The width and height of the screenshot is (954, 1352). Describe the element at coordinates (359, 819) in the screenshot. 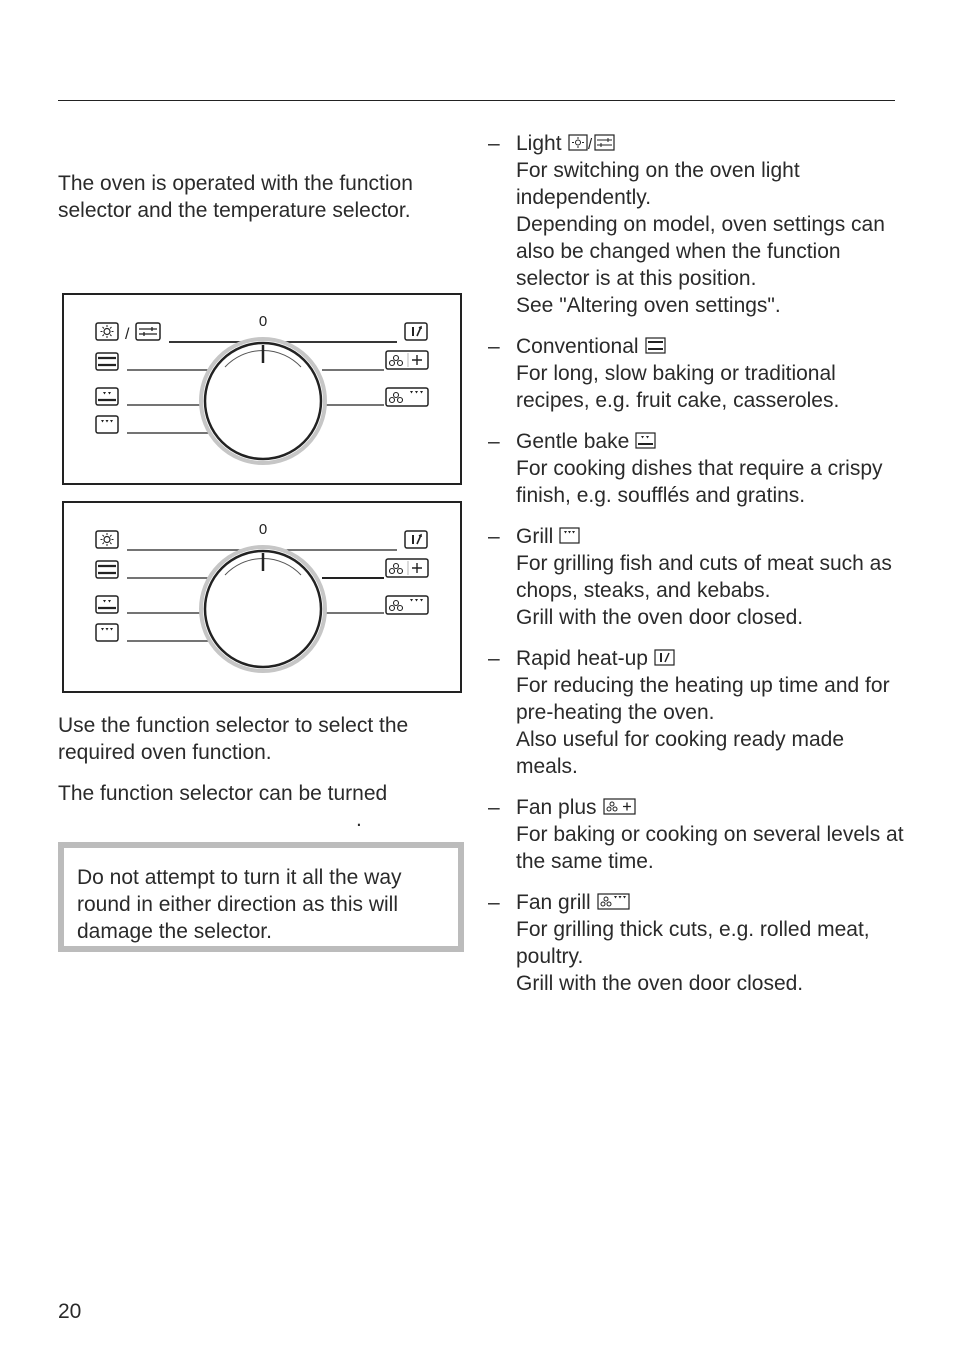

I see `trailing-period: .` at that location.